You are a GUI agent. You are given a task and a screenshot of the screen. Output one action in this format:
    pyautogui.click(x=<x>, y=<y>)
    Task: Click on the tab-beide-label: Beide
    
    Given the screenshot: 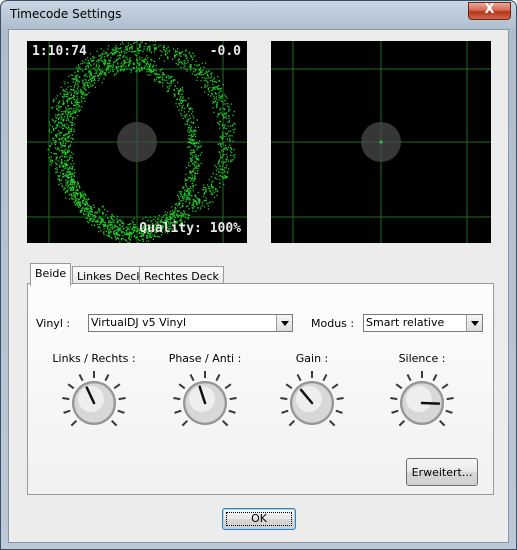 What is the action you would take?
    pyautogui.click(x=51, y=273)
    